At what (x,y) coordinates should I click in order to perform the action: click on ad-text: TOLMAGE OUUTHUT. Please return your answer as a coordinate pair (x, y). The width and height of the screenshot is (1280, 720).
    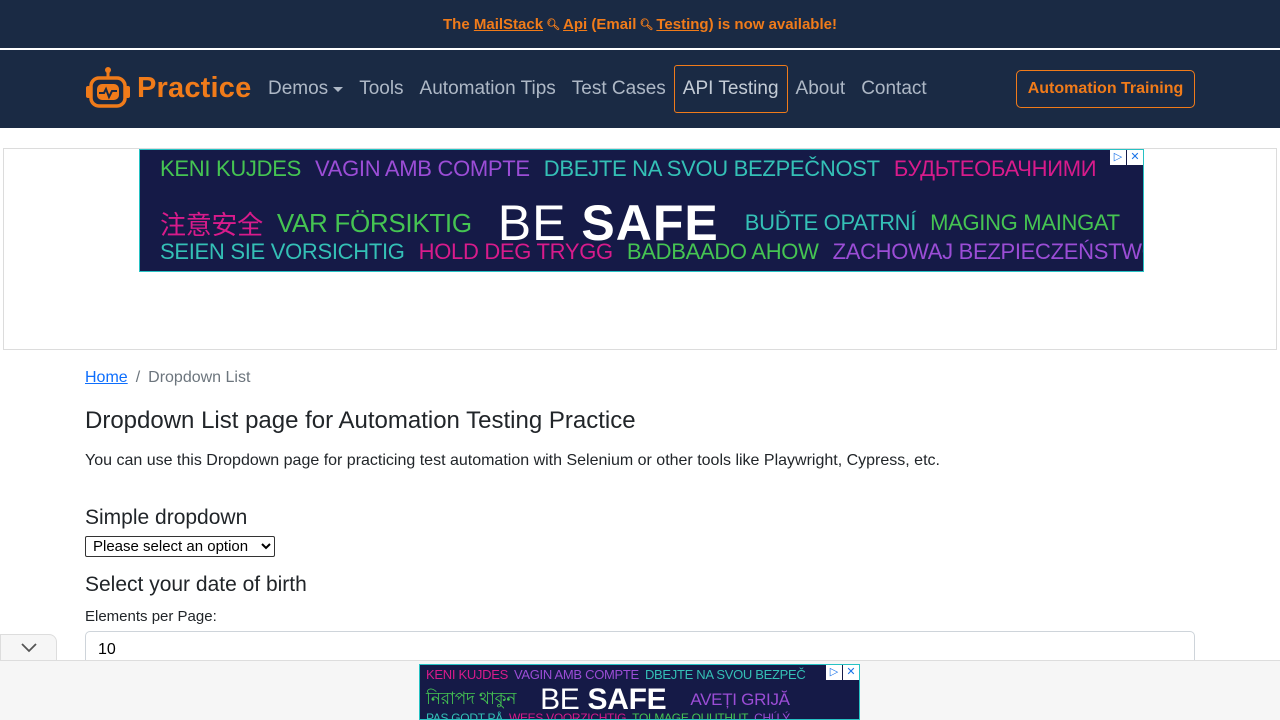
    Looking at the image, I should click on (690, 715).